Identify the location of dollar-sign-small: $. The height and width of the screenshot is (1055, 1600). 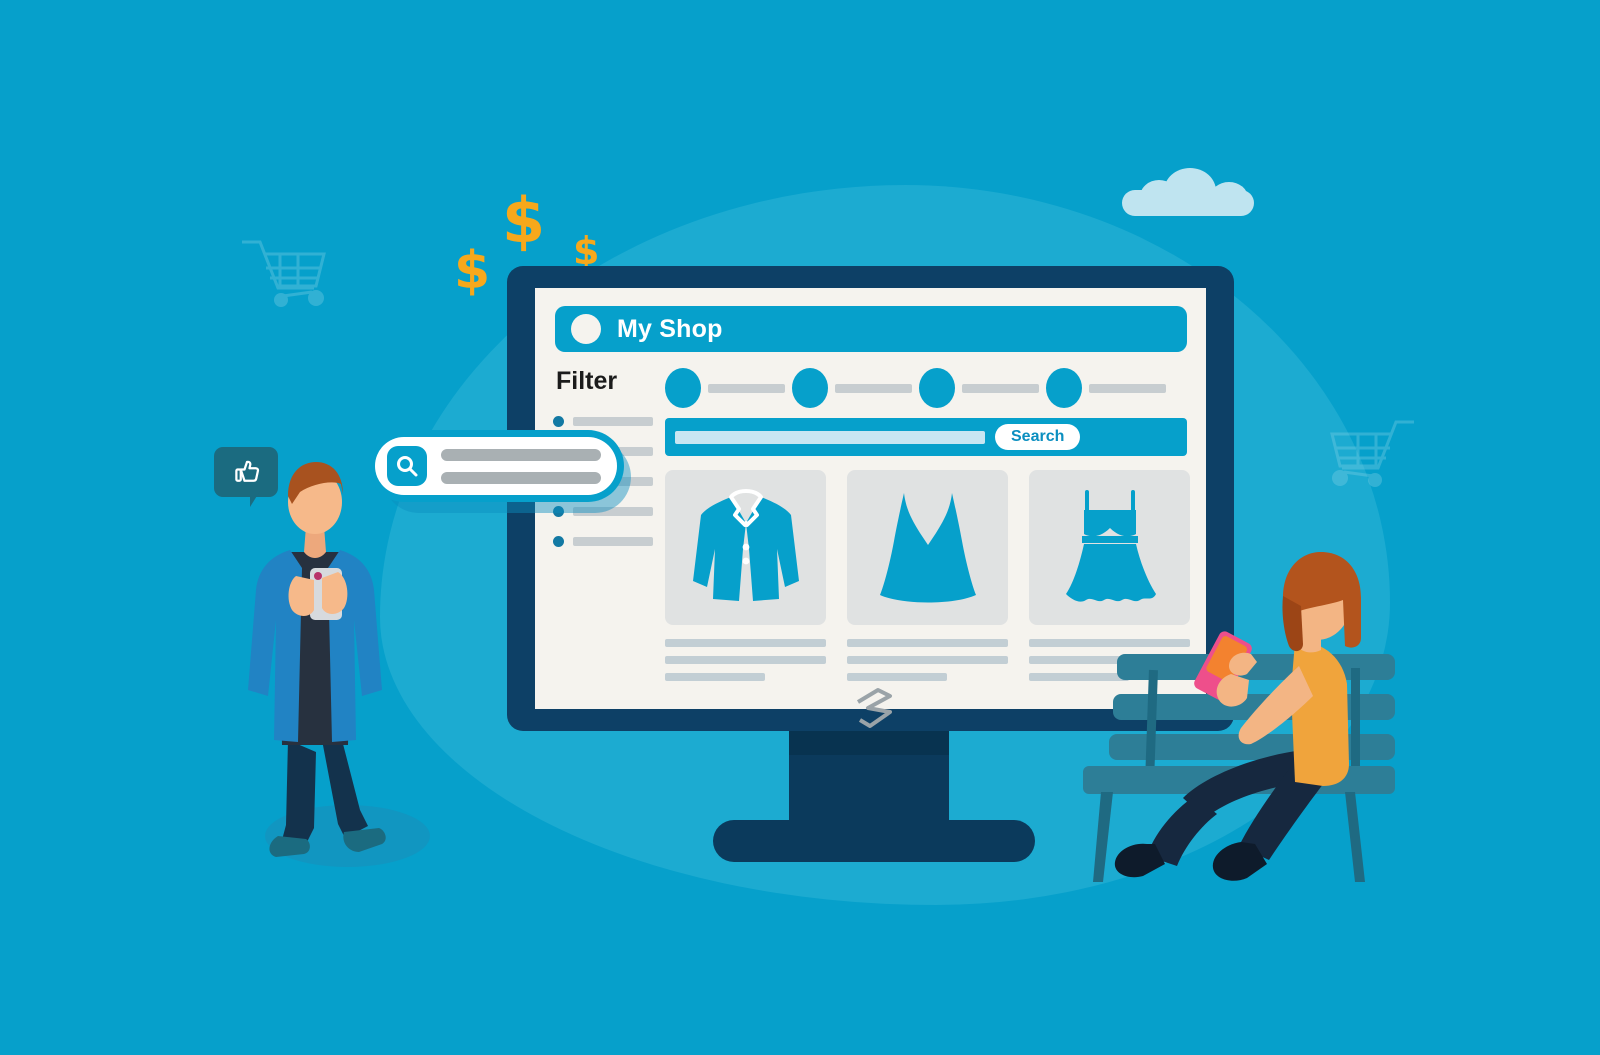
(586, 251).